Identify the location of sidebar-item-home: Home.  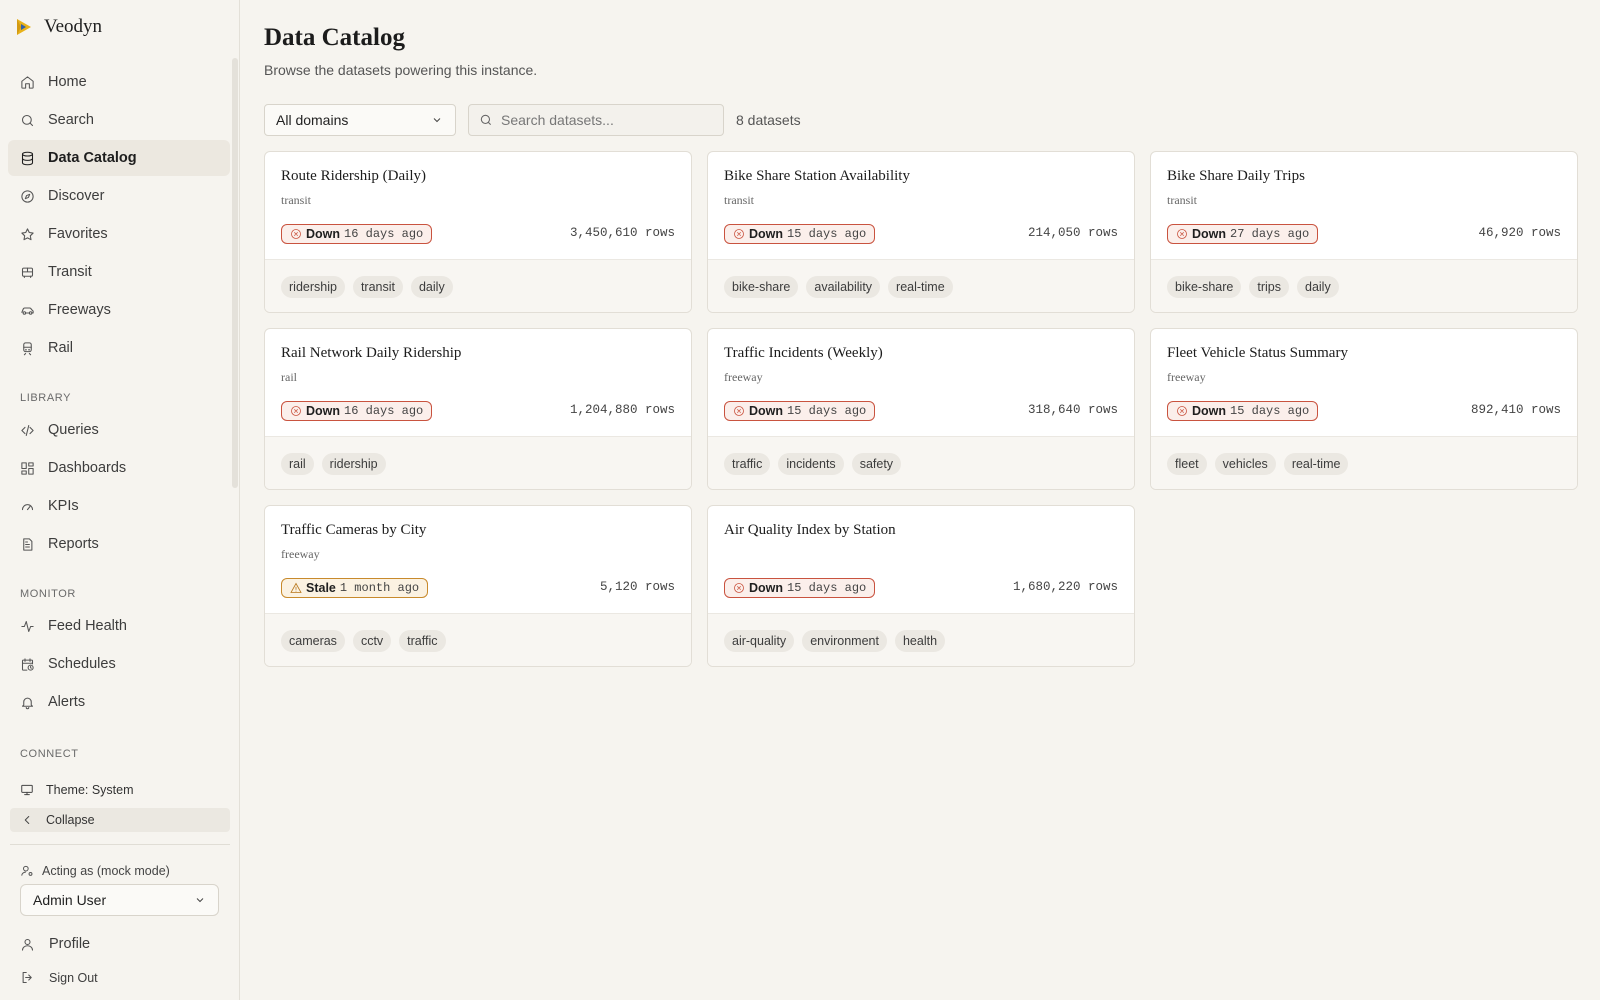
(119, 82).